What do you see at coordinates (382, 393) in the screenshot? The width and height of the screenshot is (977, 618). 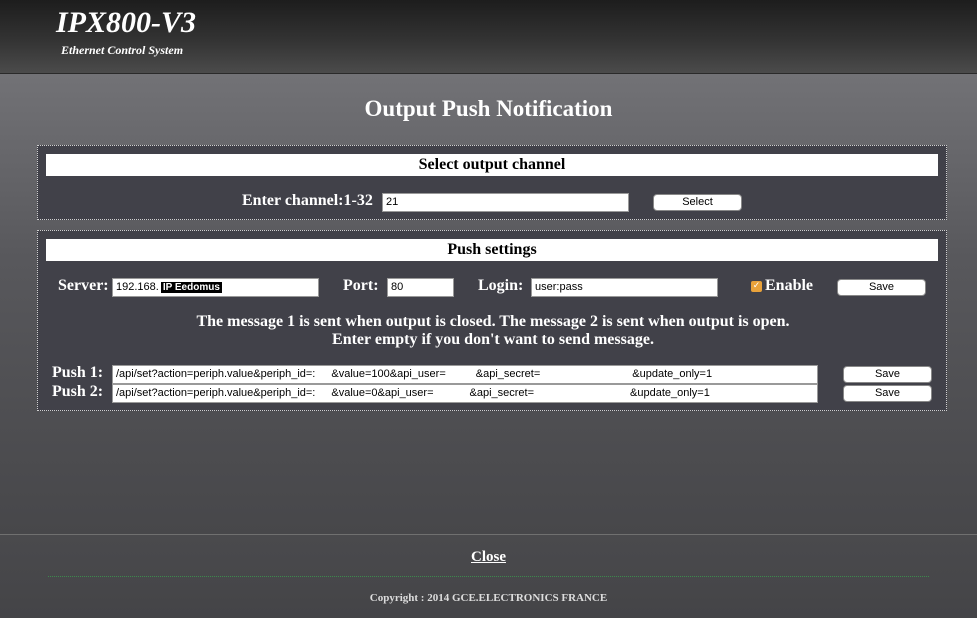 I see `push2-url-part2: &value=0&api_user=` at bounding box center [382, 393].